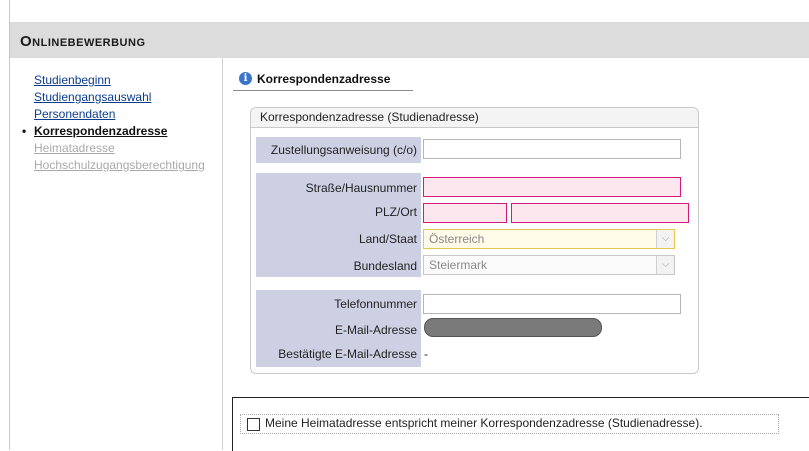 The width and height of the screenshot is (809, 451). What do you see at coordinates (385, 266) in the screenshot?
I see `bundesland-label: Bundesland` at bounding box center [385, 266].